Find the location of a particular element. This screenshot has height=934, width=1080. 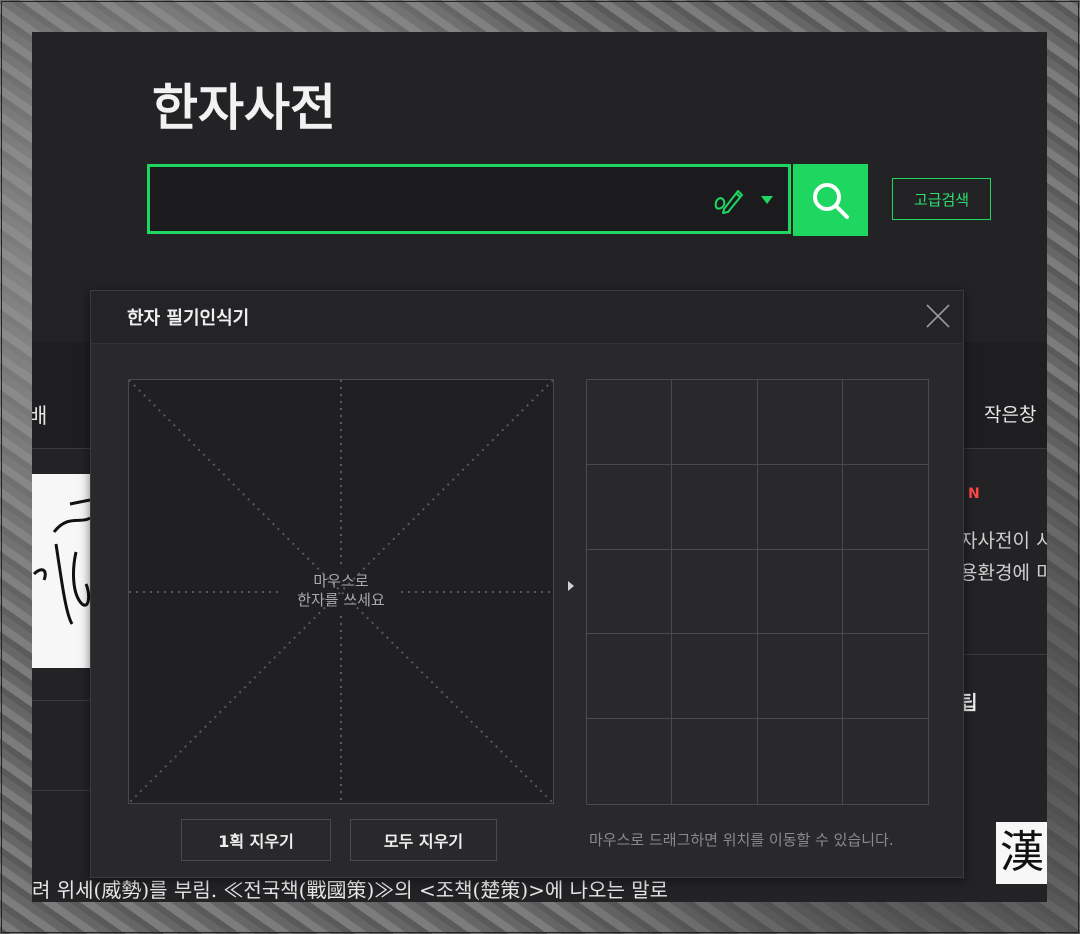

canvas-hint-line: 마우스로 is located at coordinates (341, 581).